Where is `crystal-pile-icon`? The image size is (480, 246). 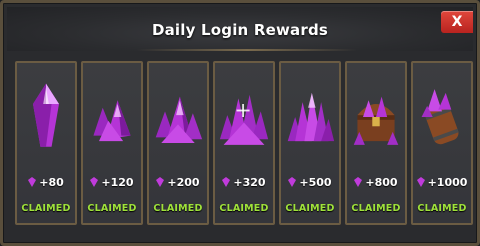
crystal-pile-icon is located at coordinates (178, 117).